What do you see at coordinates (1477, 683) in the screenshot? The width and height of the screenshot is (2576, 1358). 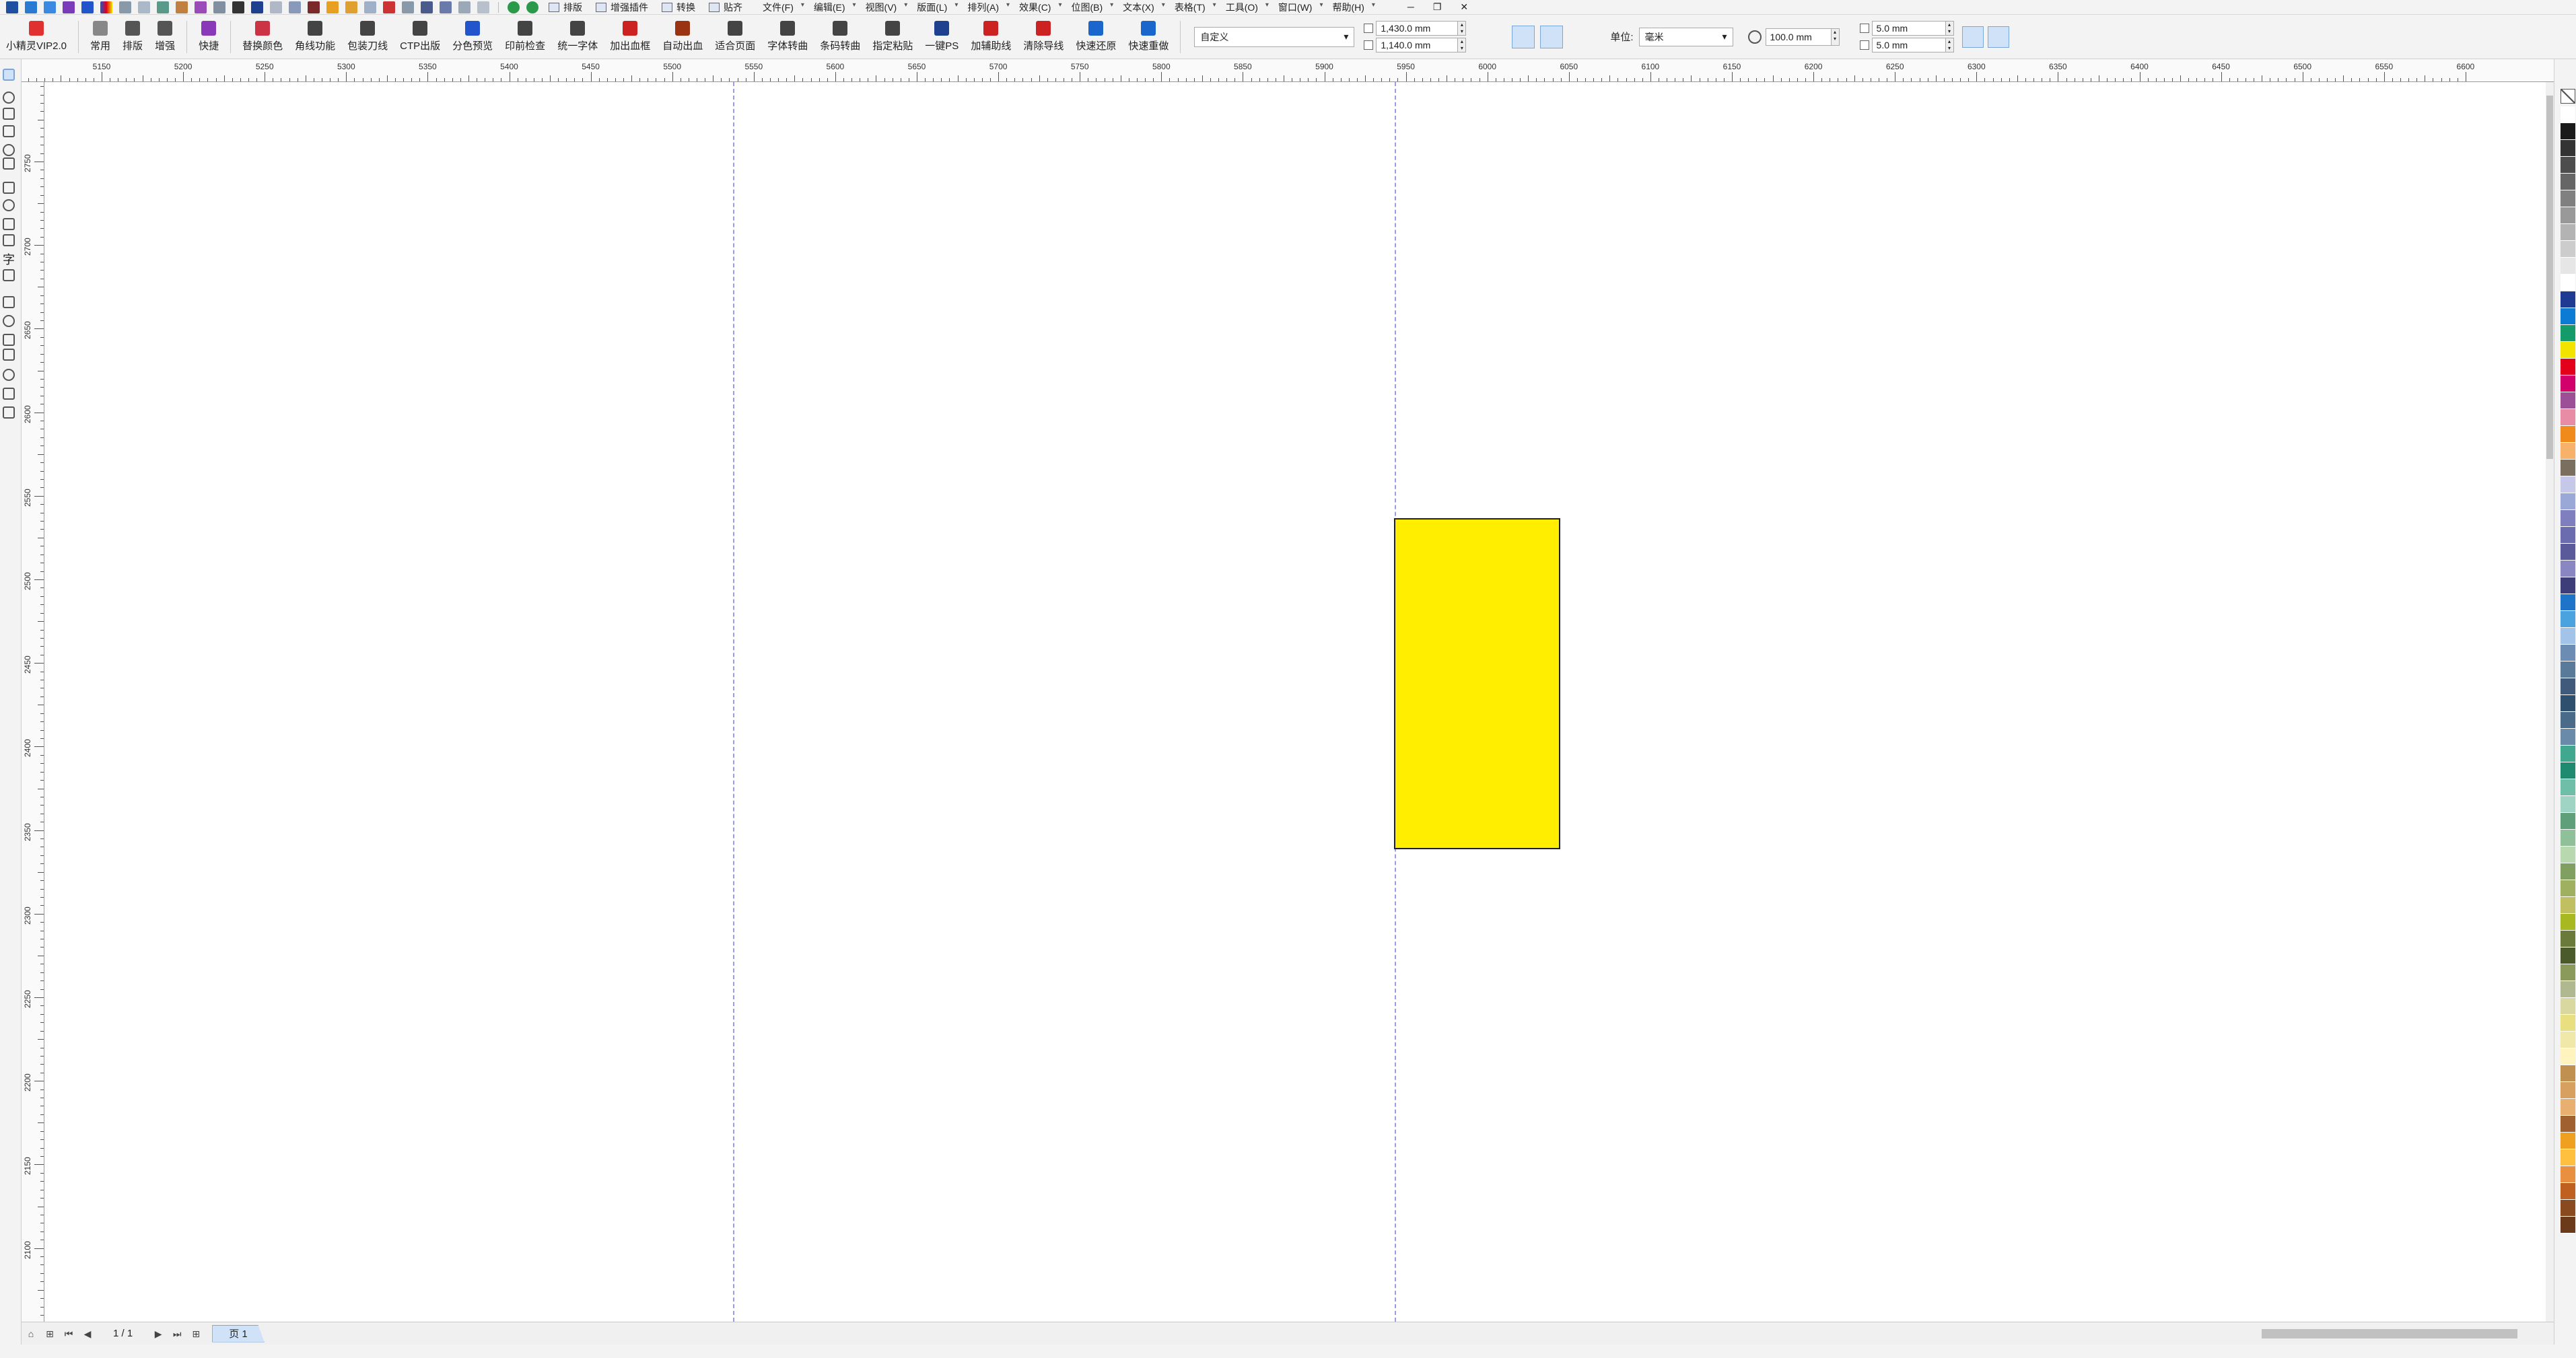 I see `yellow-rectangle` at bounding box center [1477, 683].